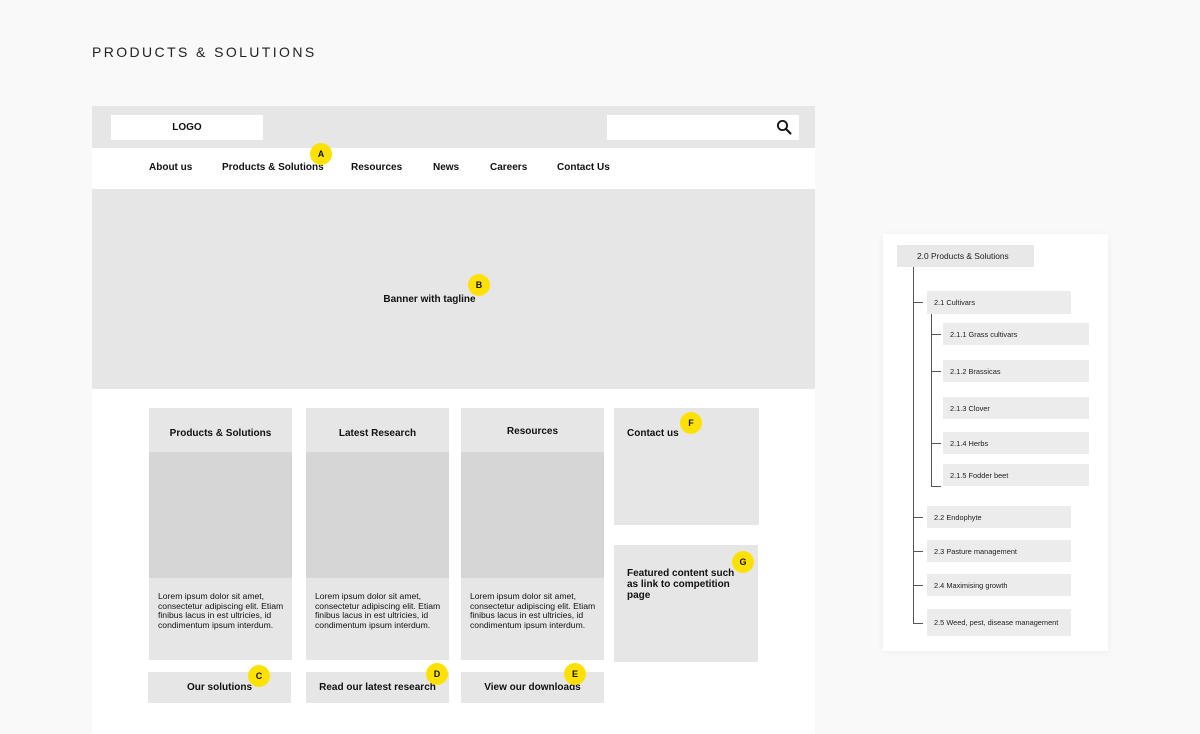  I want to click on sitemap-item-fodder-beet: 2.1.5 Fodder beet, so click(1016, 475).